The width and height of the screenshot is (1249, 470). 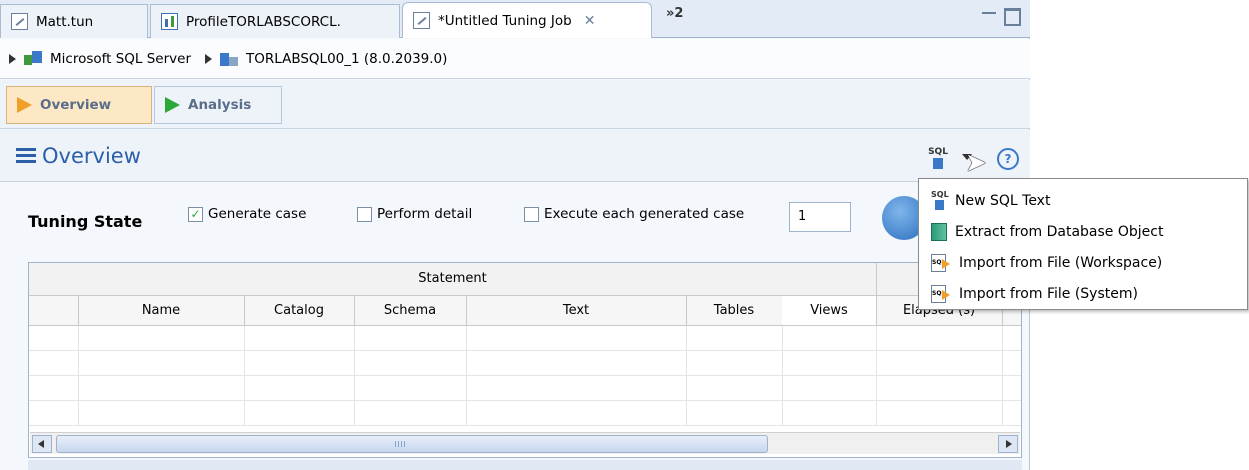 I want to click on column-header-text: Text, so click(x=576, y=310).